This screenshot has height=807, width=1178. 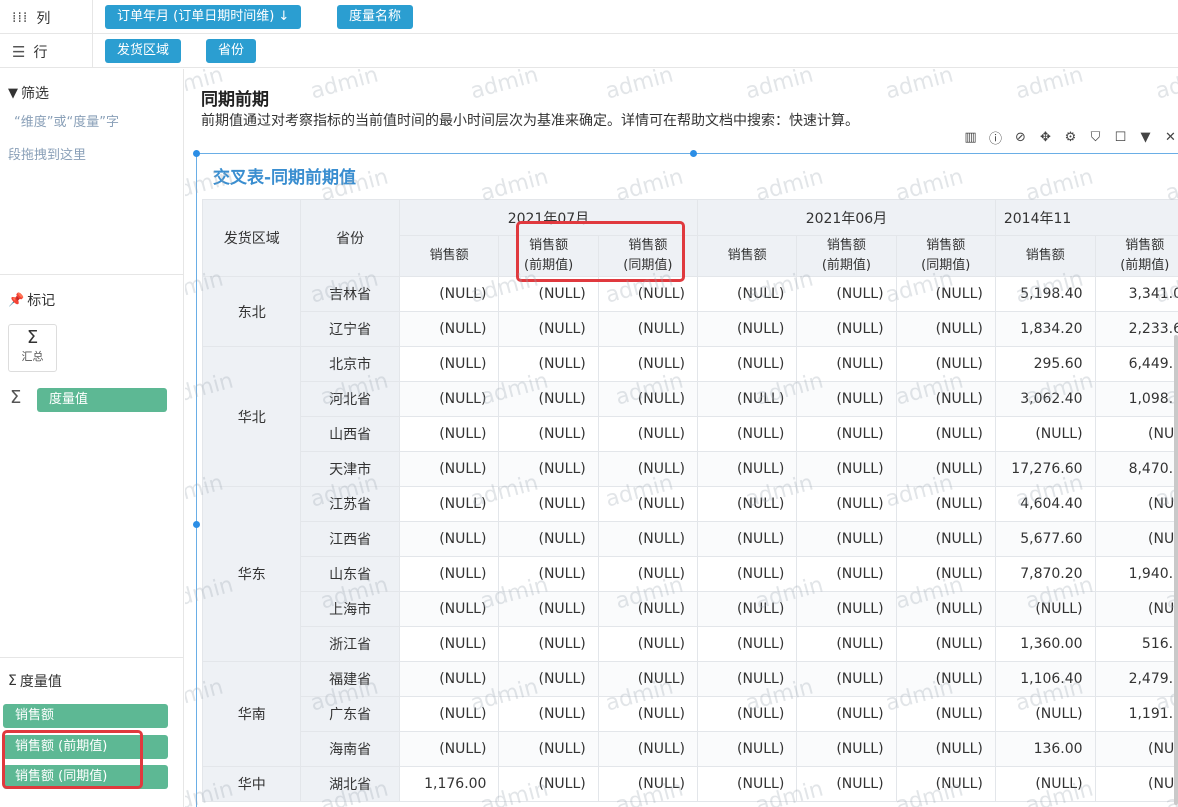 I want to click on value-cell: 5,677.60, so click(x=1045, y=539).